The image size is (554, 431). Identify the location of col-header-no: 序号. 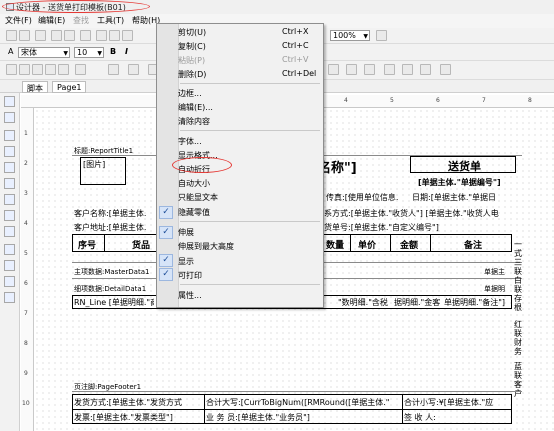
(87, 246).